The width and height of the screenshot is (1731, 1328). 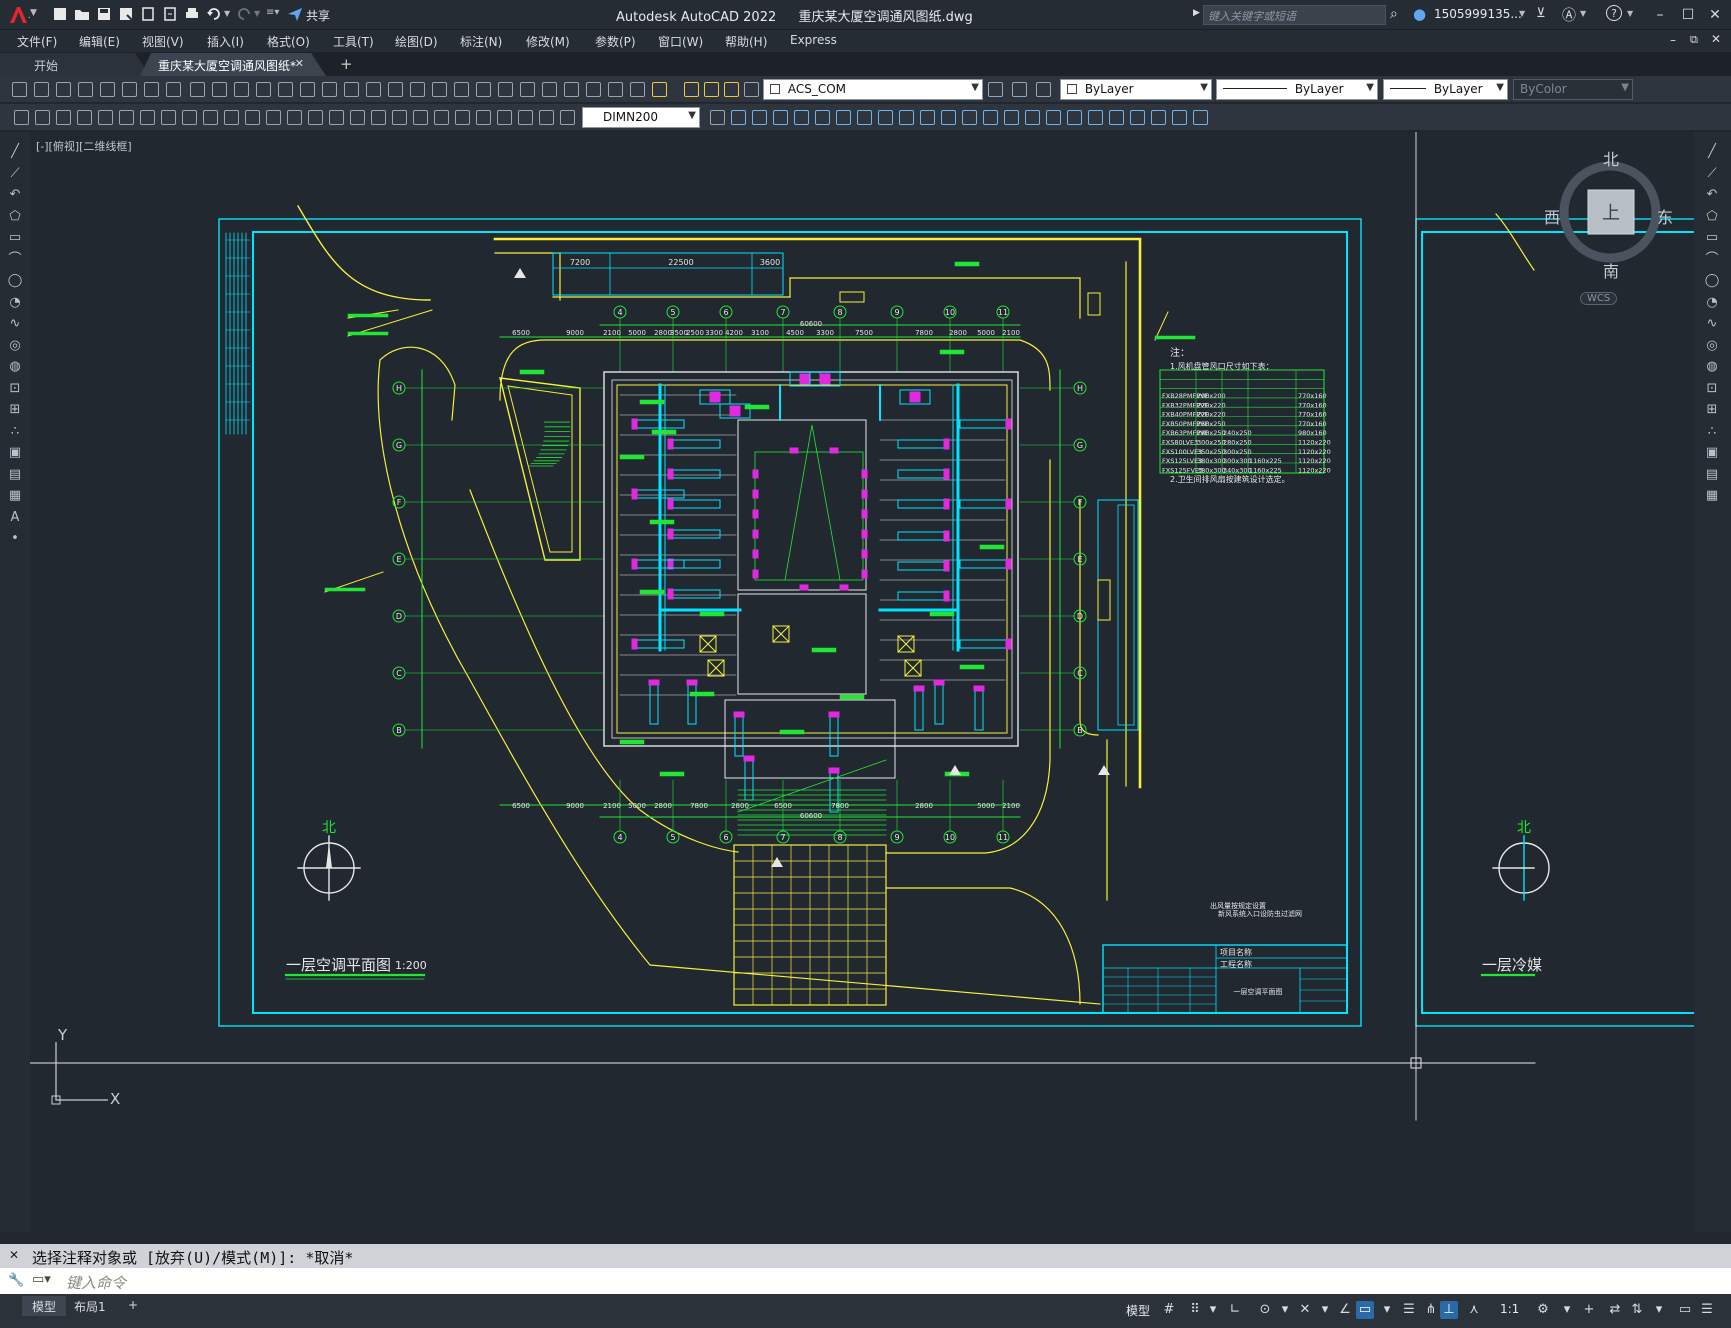 What do you see at coordinates (1235, 1310) in the screenshot?
I see `status-toggle-4-icon: ∟` at bounding box center [1235, 1310].